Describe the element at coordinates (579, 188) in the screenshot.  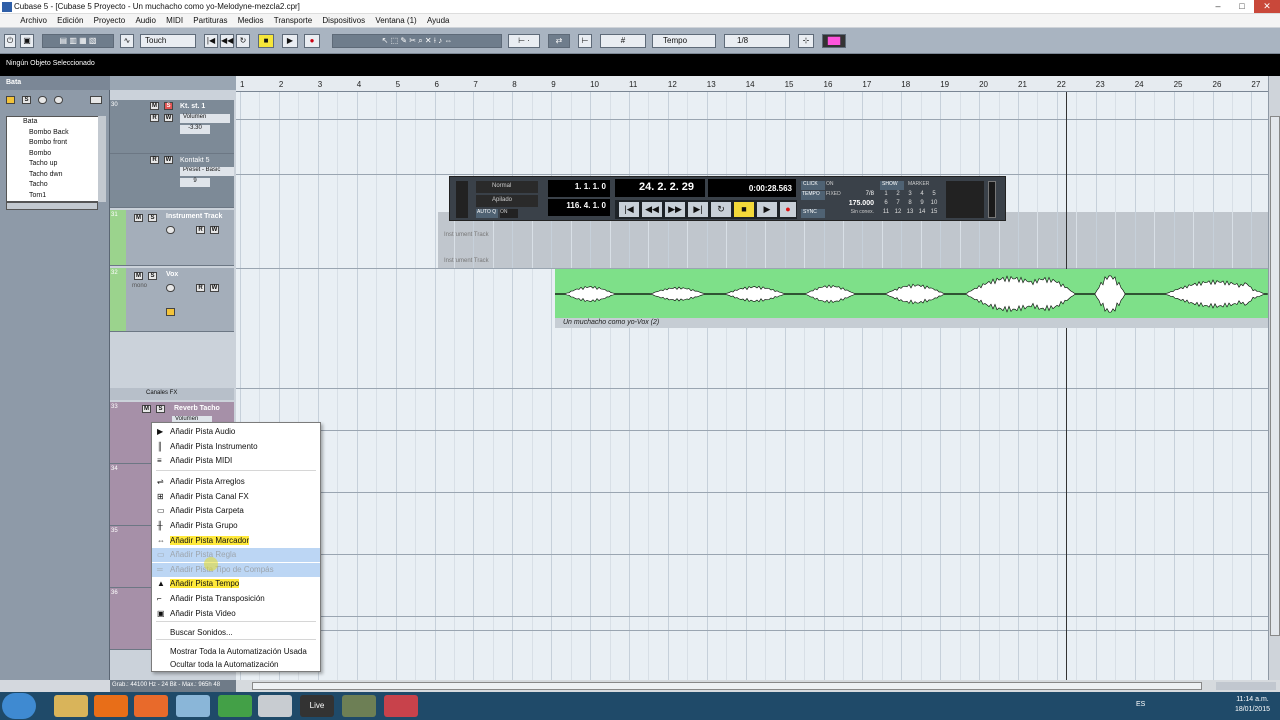
I see `left-locator: 1. 1. 1. 0` at that location.